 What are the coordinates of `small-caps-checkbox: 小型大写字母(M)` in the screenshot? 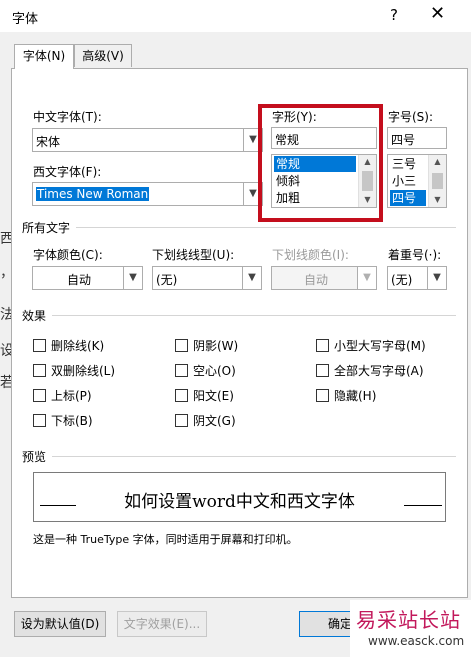 It's located at (371, 345).